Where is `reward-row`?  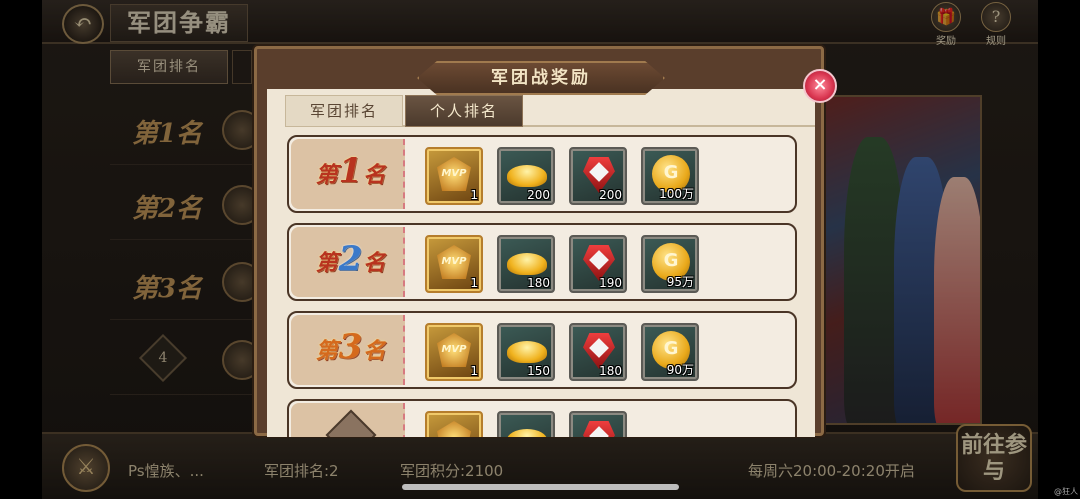
reward-row is located at coordinates (542, 418).